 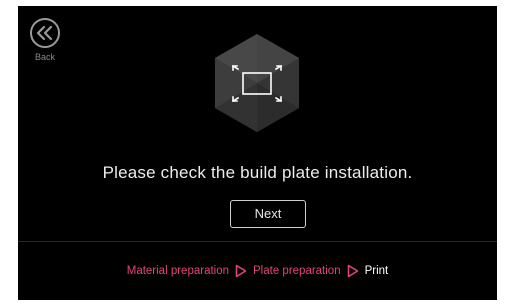 I want to click on divider, so click(x=257, y=241).